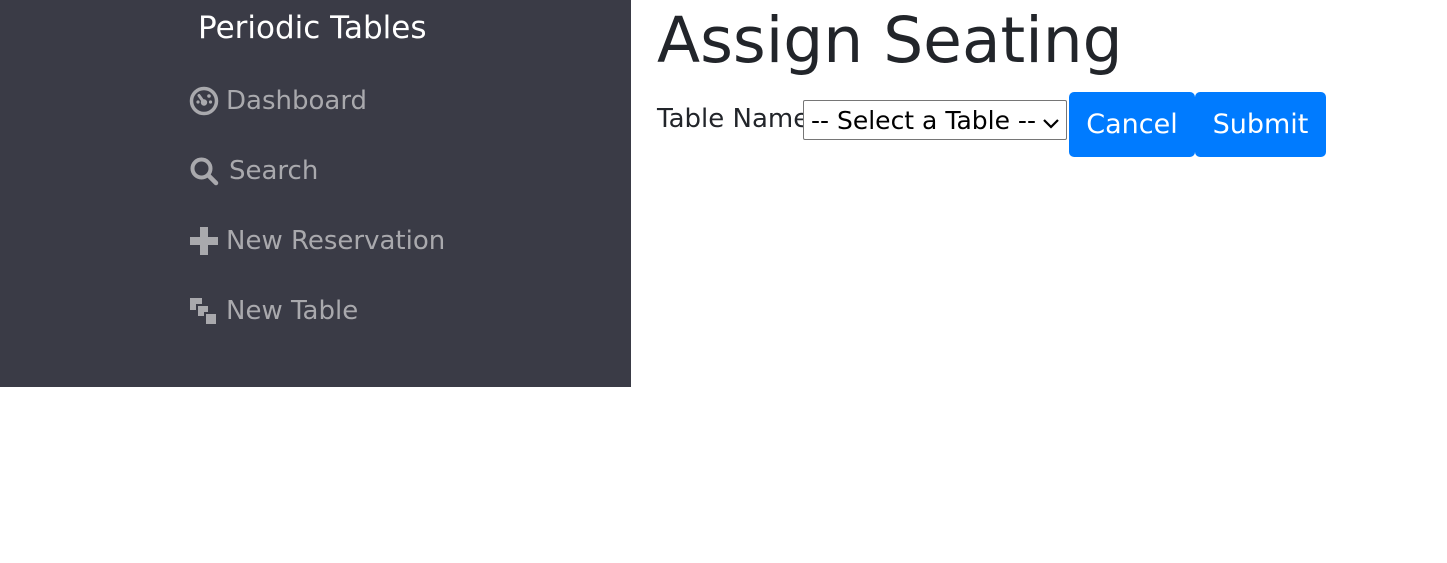 The width and height of the screenshot is (1447, 563). Describe the element at coordinates (204, 311) in the screenshot. I see `layered-squares-icon` at that location.